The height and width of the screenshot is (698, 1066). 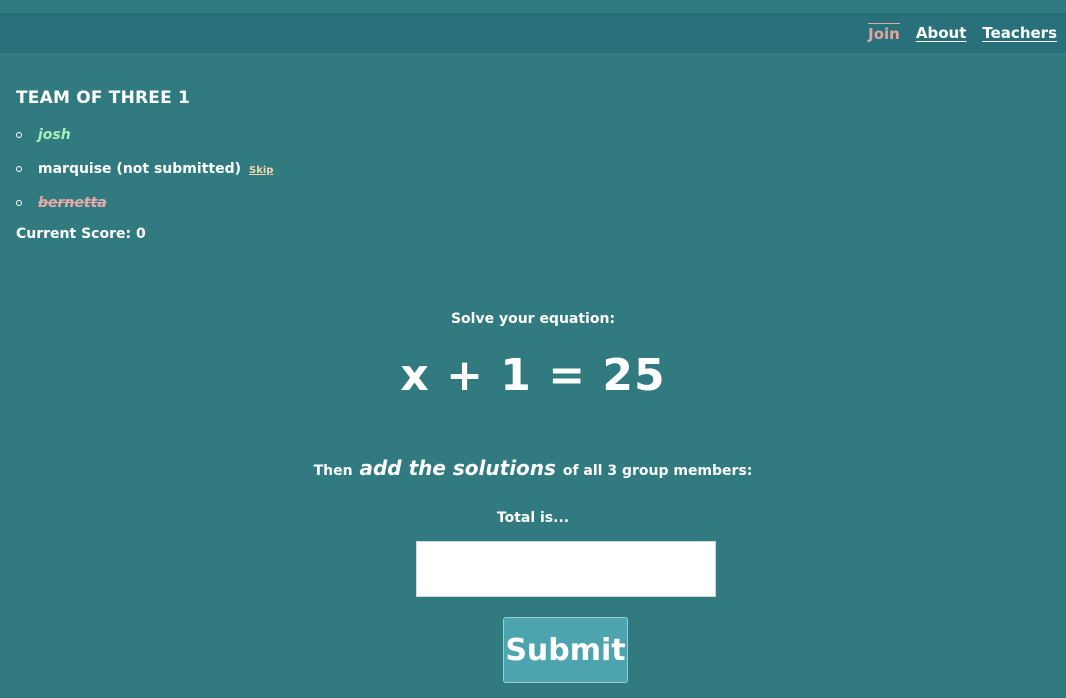 I want to click on nav-about: About, so click(x=941, y=33).